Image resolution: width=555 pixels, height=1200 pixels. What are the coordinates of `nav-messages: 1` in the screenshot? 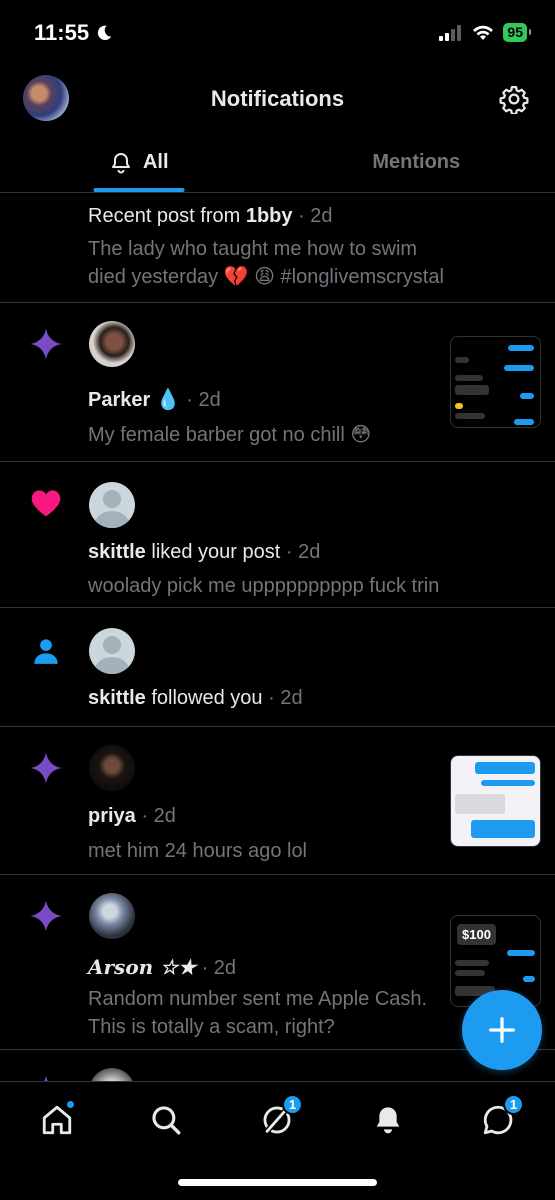 It's located at (501, 1117).